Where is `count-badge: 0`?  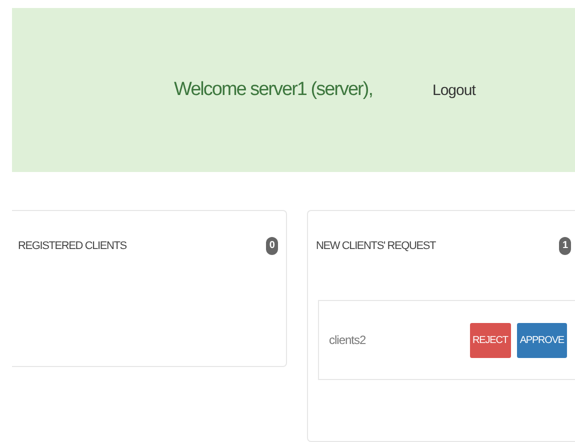
count-badge: 0 is located at coordinates (272, 246).